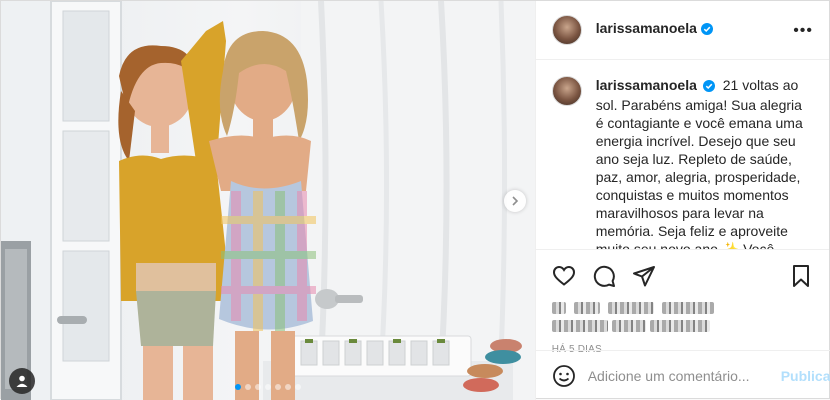 This screenshot has height=400, width=830. I want to click on emoji-icon, so click(564, 376).